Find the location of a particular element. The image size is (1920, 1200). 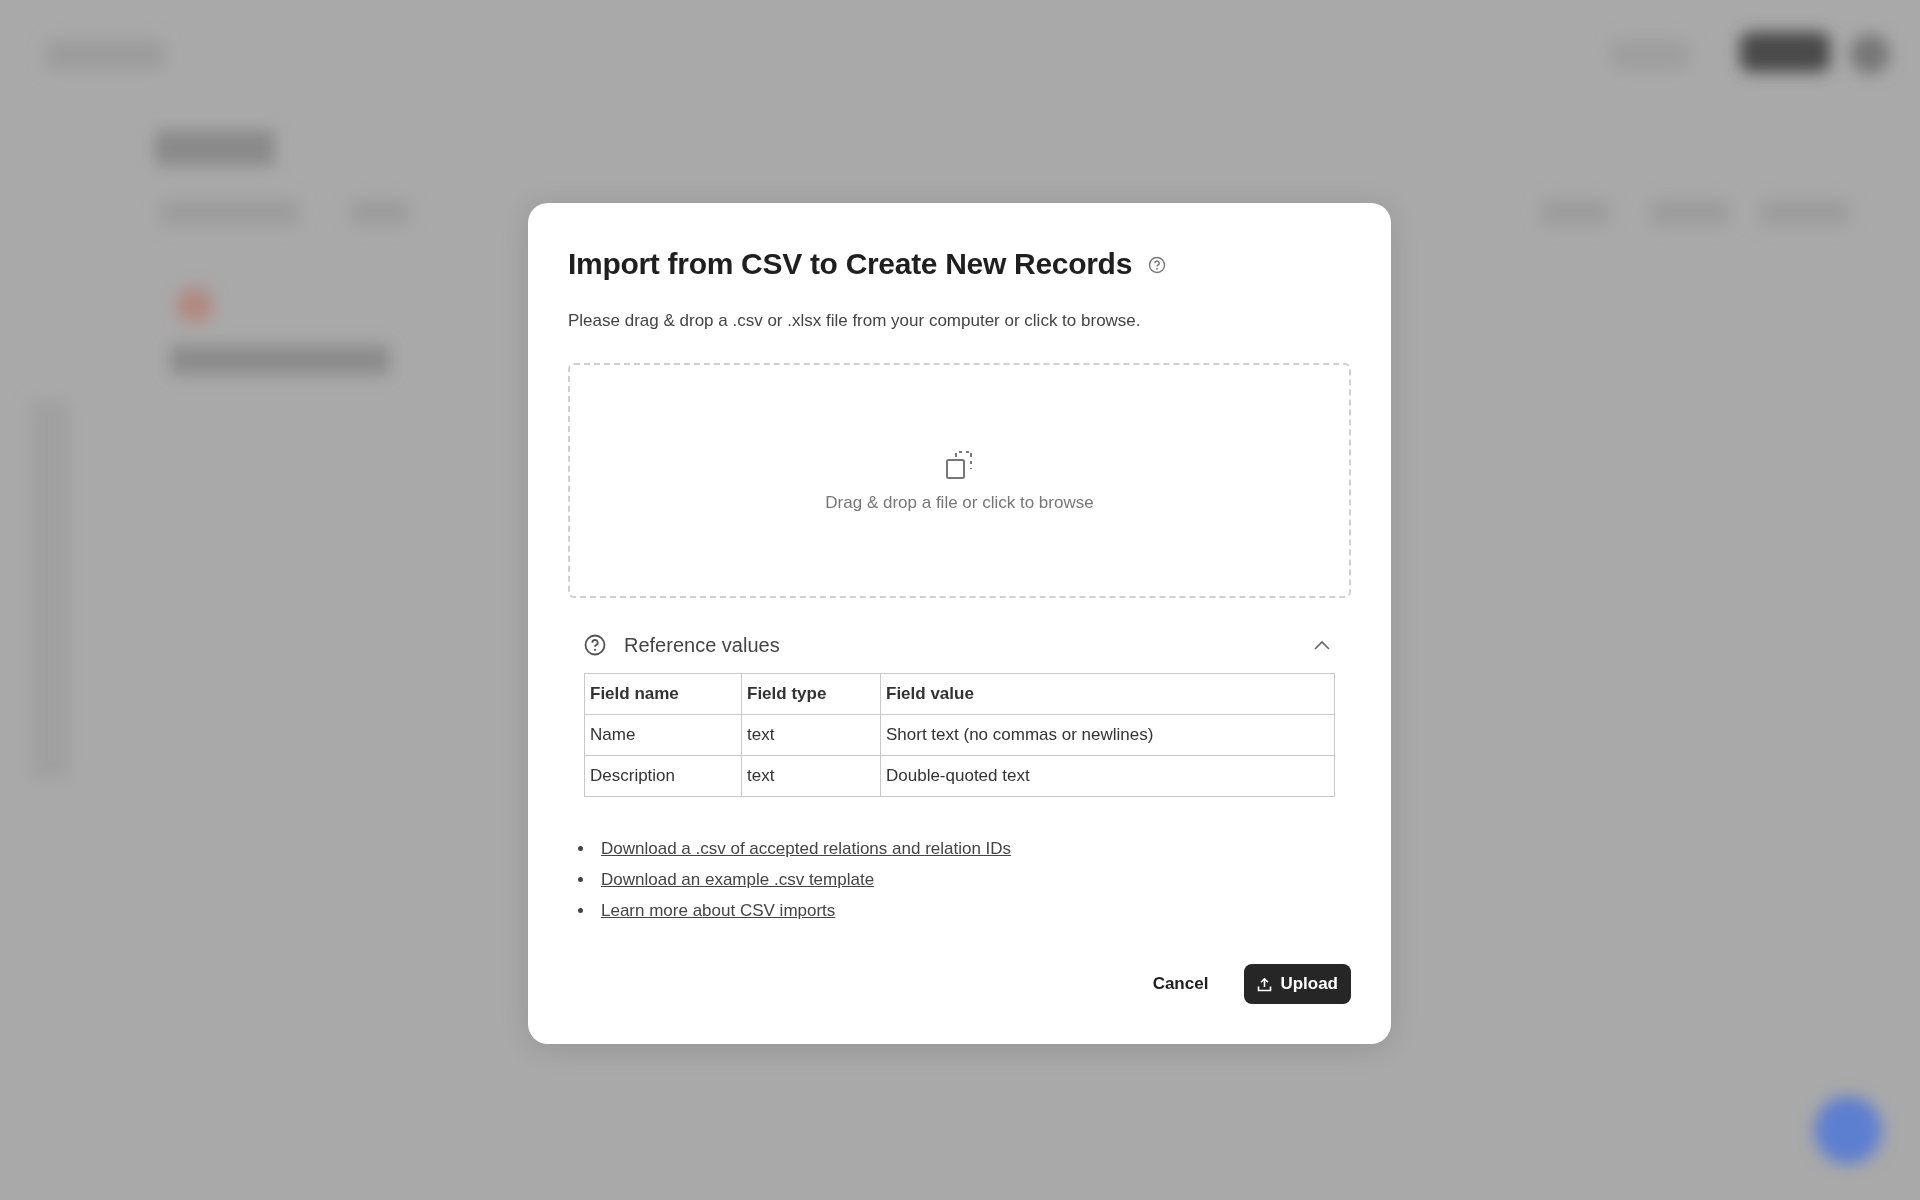

help-link: Download an example .csv template is located at coordinates (738, 879).